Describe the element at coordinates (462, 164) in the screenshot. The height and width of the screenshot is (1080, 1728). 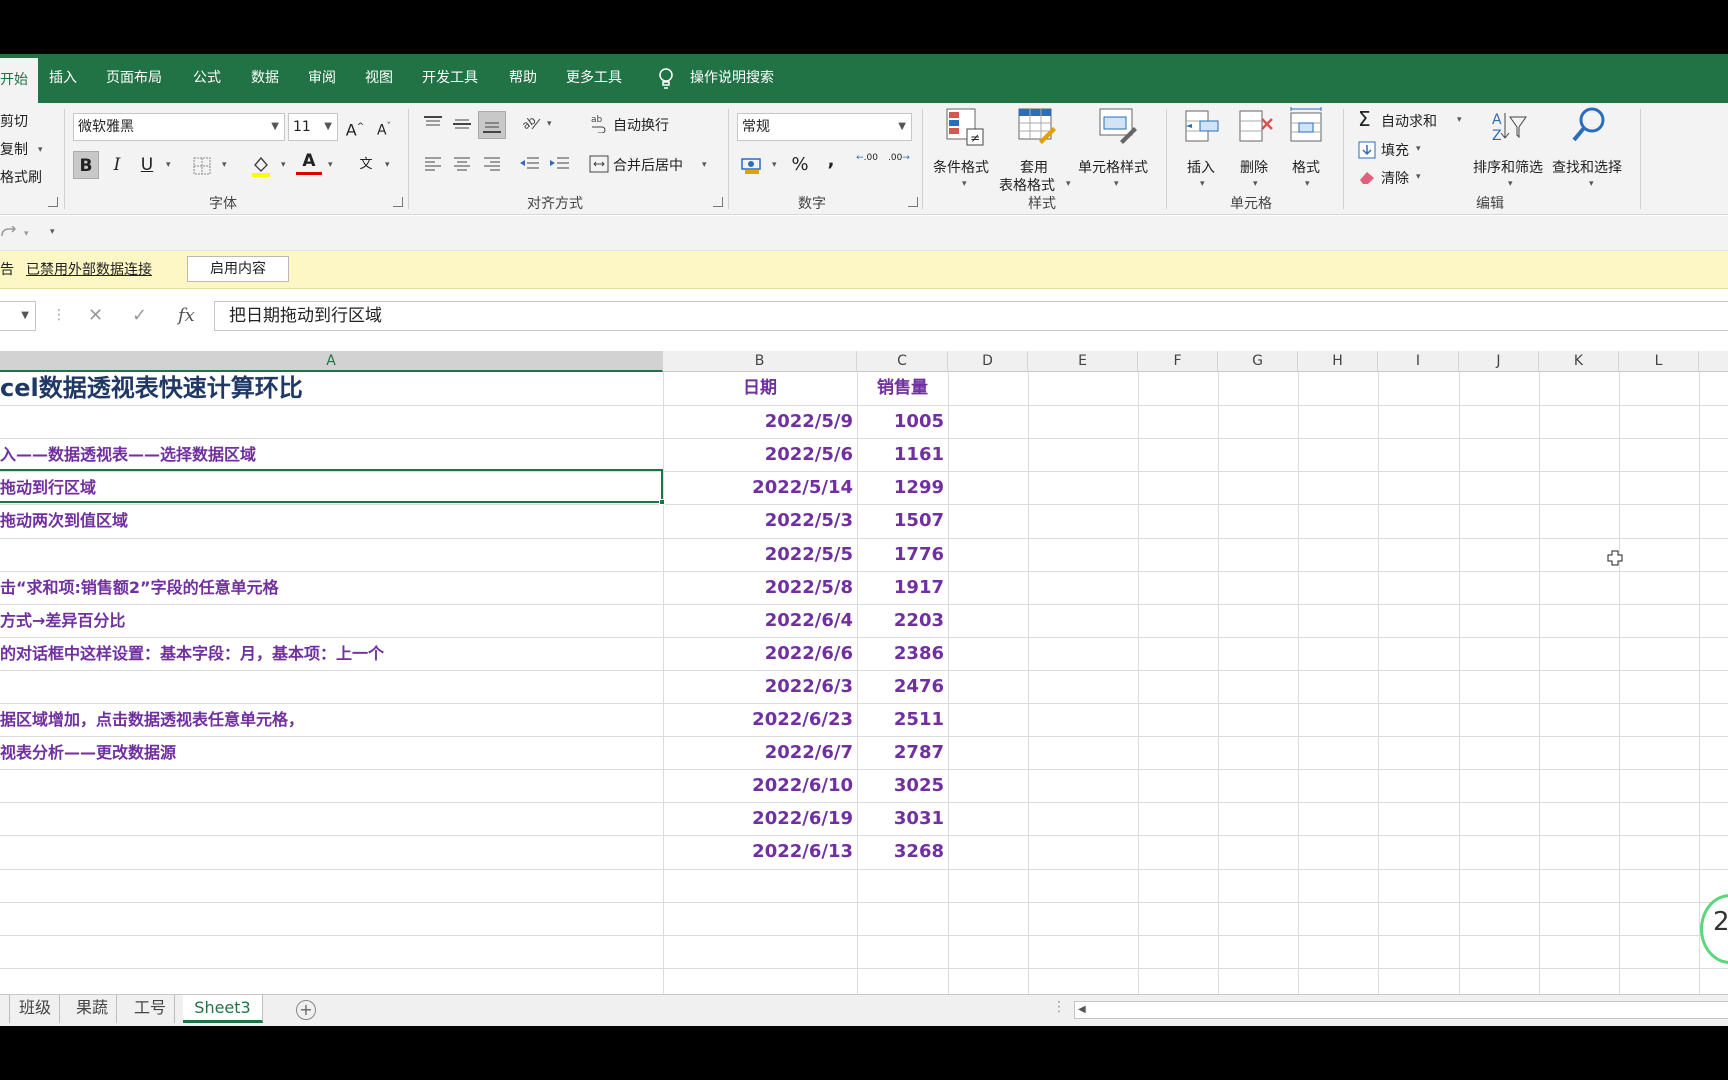
I see `align-center-icon` at that location.